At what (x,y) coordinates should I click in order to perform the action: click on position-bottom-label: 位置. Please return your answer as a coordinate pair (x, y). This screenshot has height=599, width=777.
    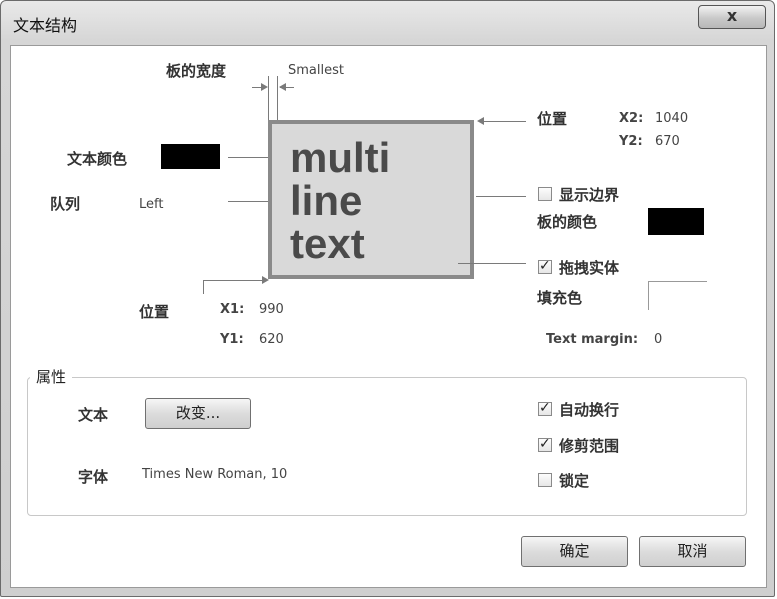
    Looking at the image, I should click on (154, 312).